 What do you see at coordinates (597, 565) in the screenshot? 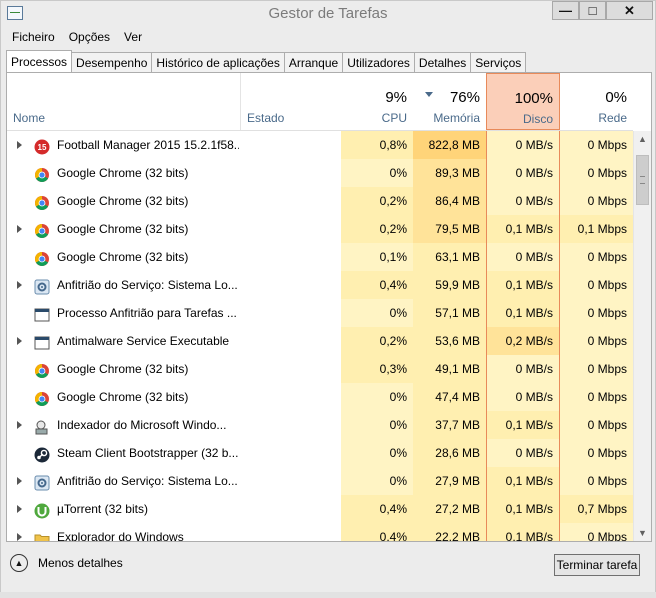
I see `end-task-button: Terminar tarefa` at bounding box center [597, 565].